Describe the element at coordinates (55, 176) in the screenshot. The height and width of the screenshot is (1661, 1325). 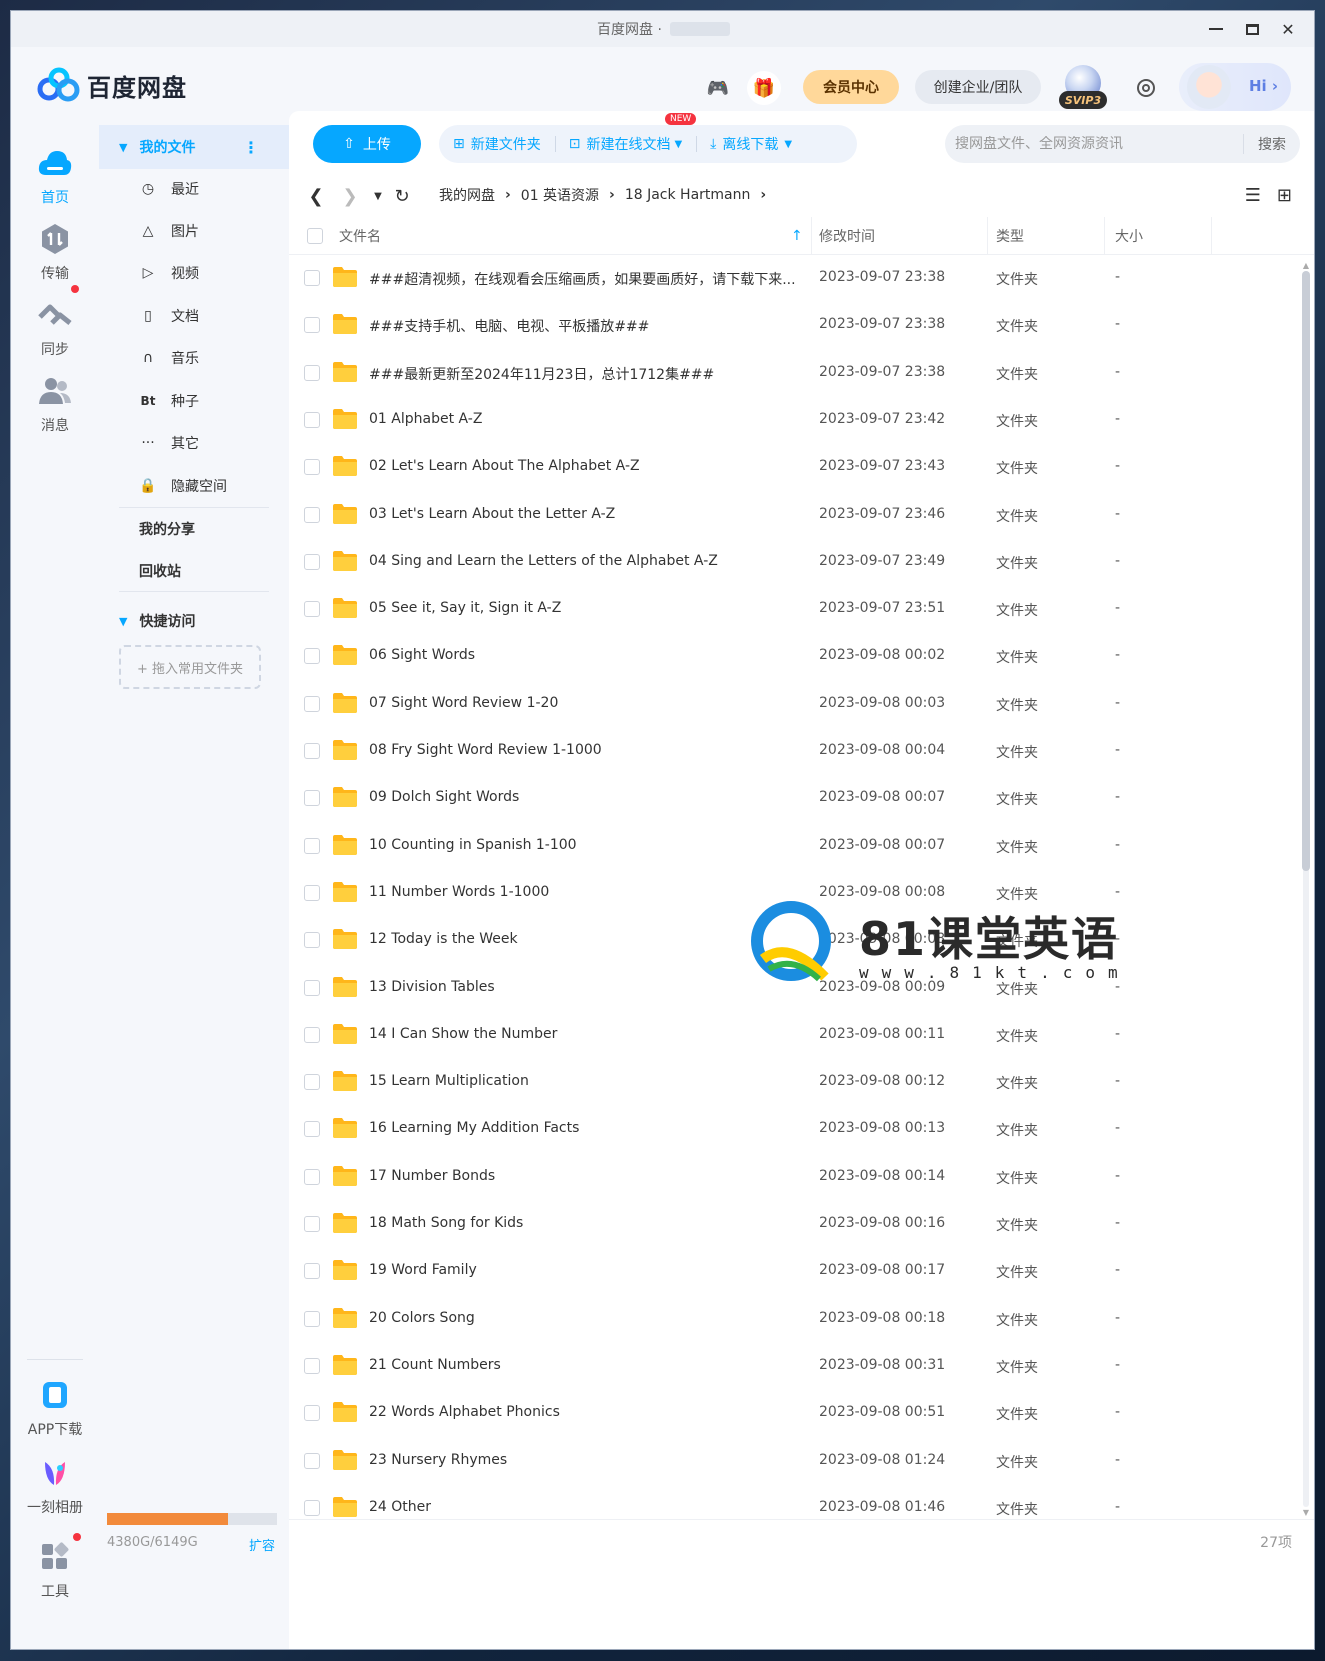
I see `rail-item-home: 首页` at that location.